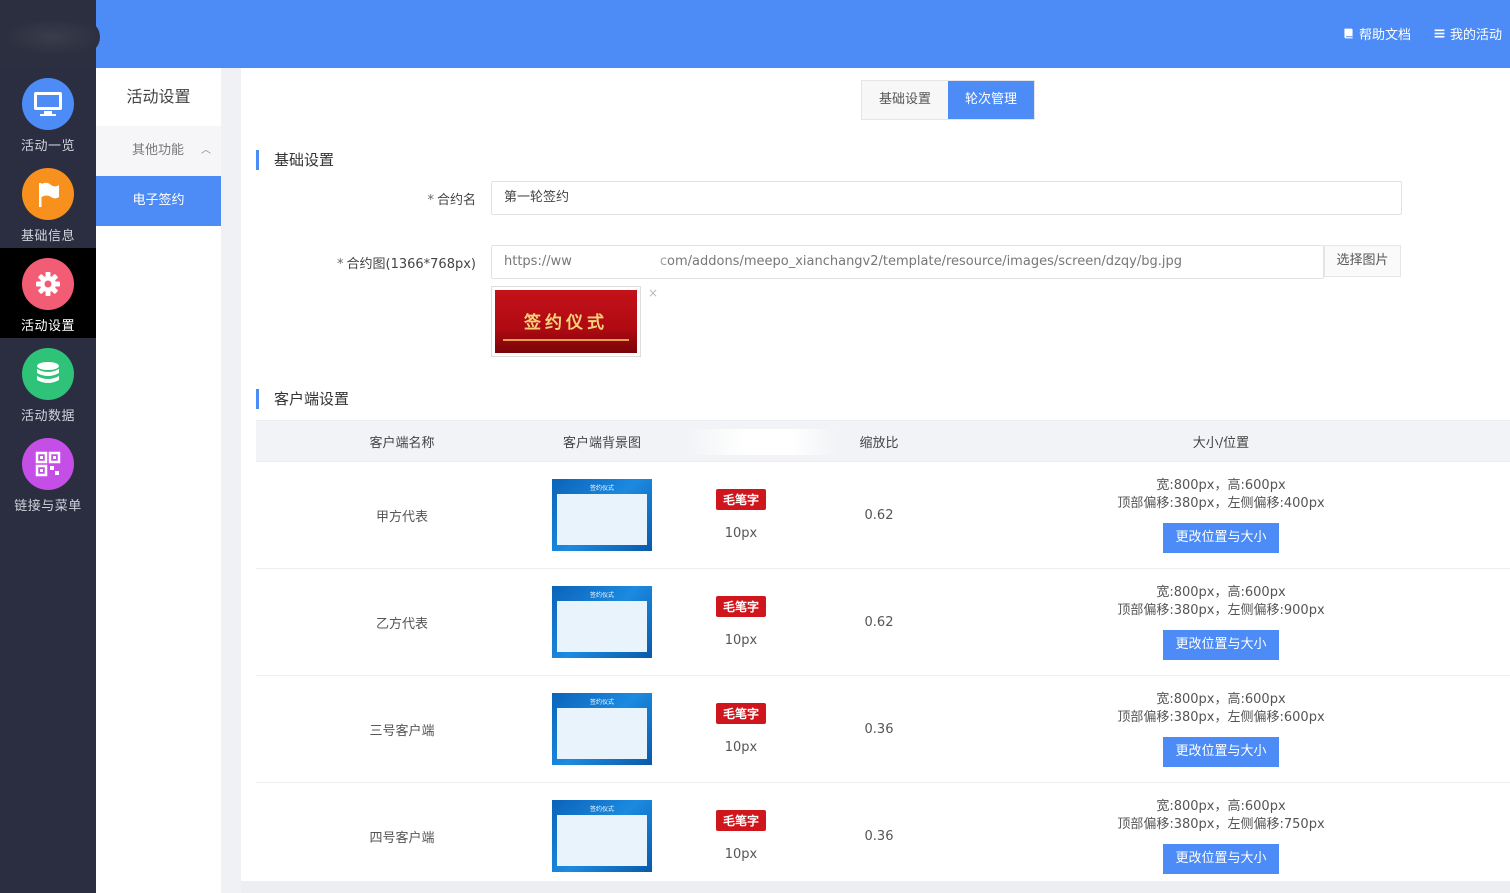 Image resolution: width=1510 pixels, height=893 pixels. I want to click on offset-text: 顶部偏移:380px，左侧偏移:600px, so click(1221, 717).